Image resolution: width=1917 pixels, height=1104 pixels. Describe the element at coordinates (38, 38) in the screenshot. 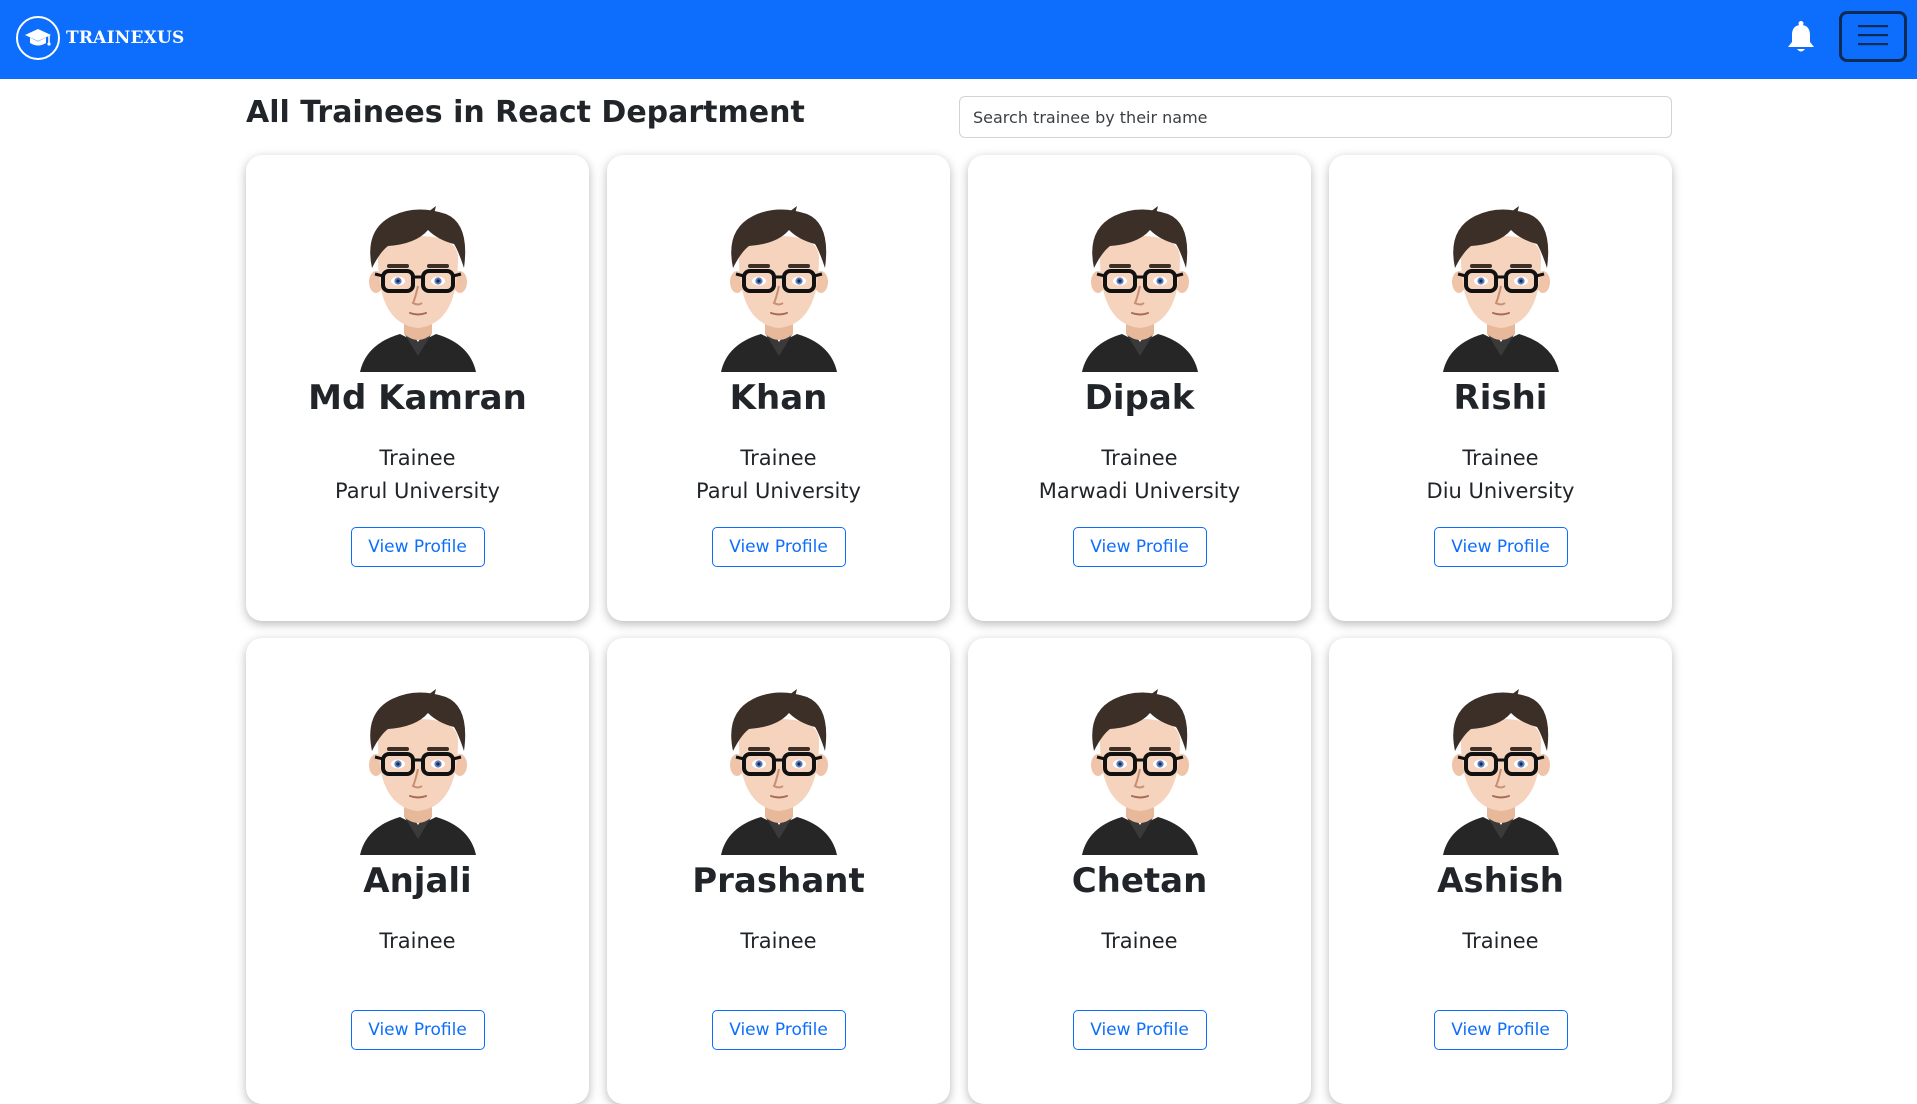

I see `graduation-cap-icon` at that location.